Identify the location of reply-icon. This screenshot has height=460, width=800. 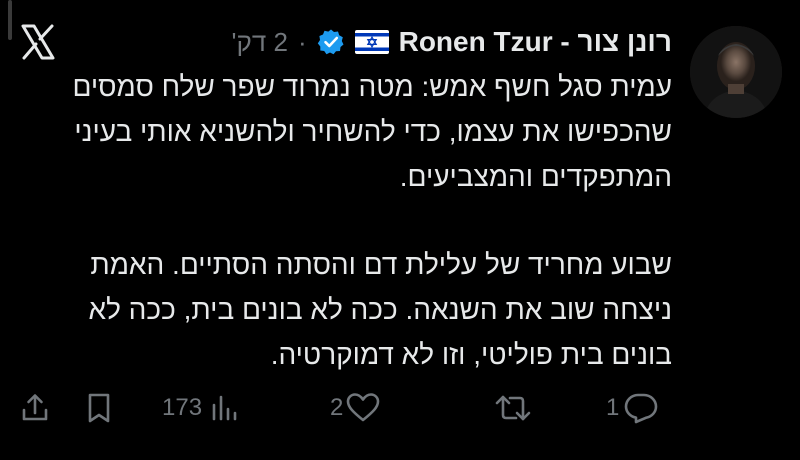
(641, 408).